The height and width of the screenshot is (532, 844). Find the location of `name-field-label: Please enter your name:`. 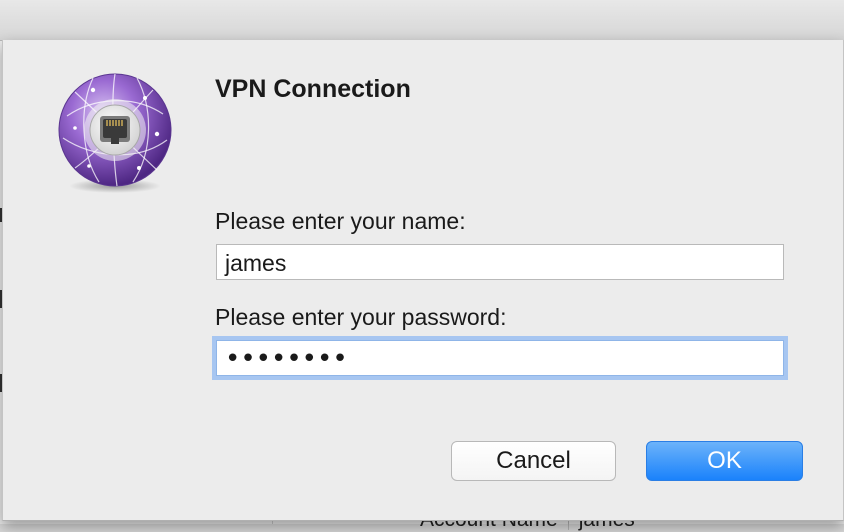

name-field-label: Please enter your name: is located at coordinates (340, 221).